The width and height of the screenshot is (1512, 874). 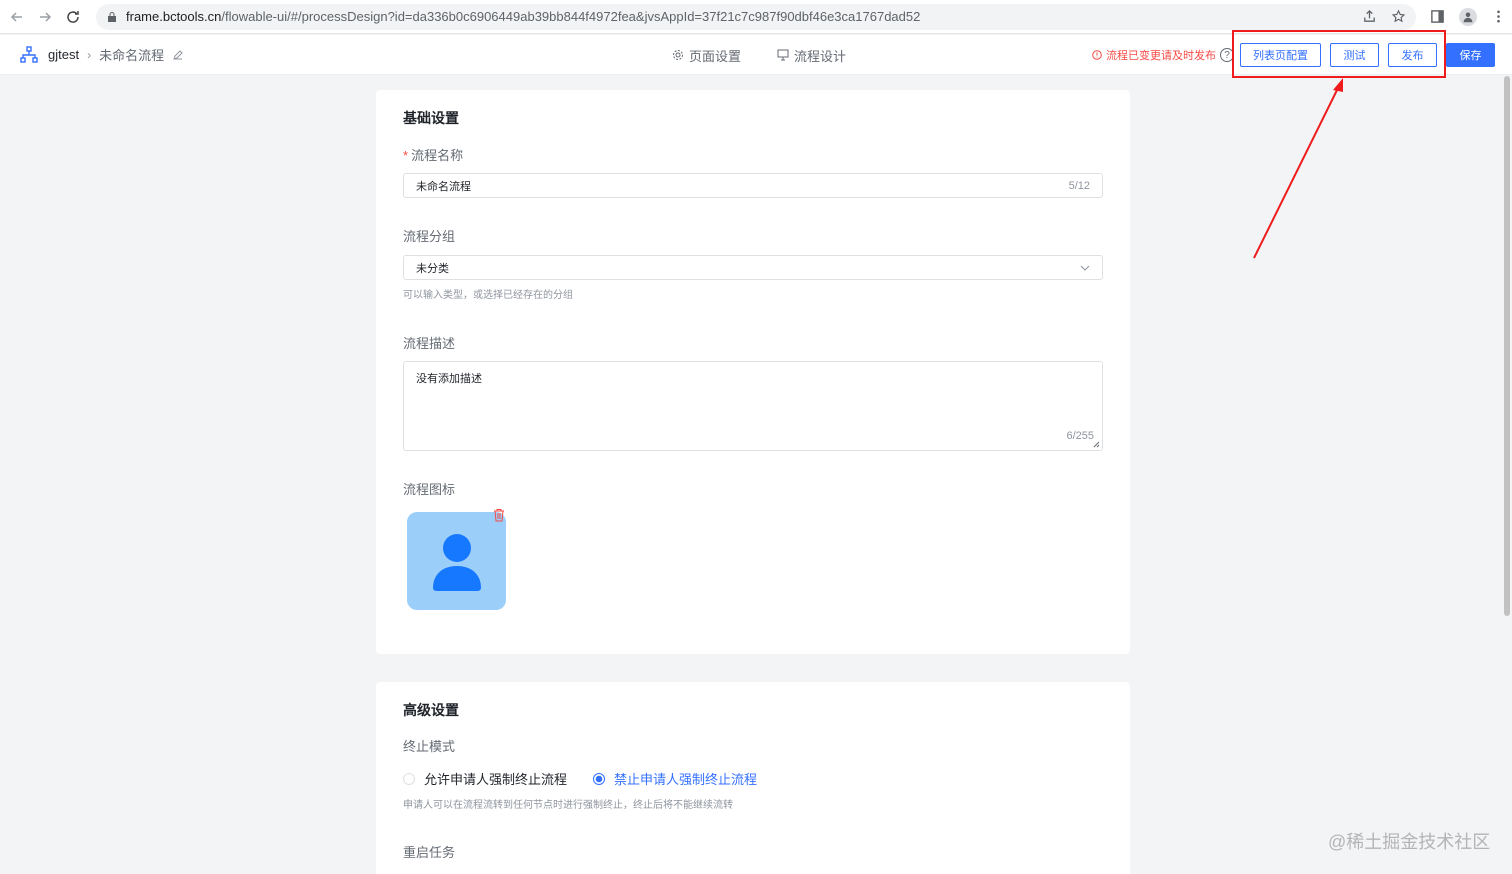 I want to click on side-panel-icon, so click(x=1437, y=16).